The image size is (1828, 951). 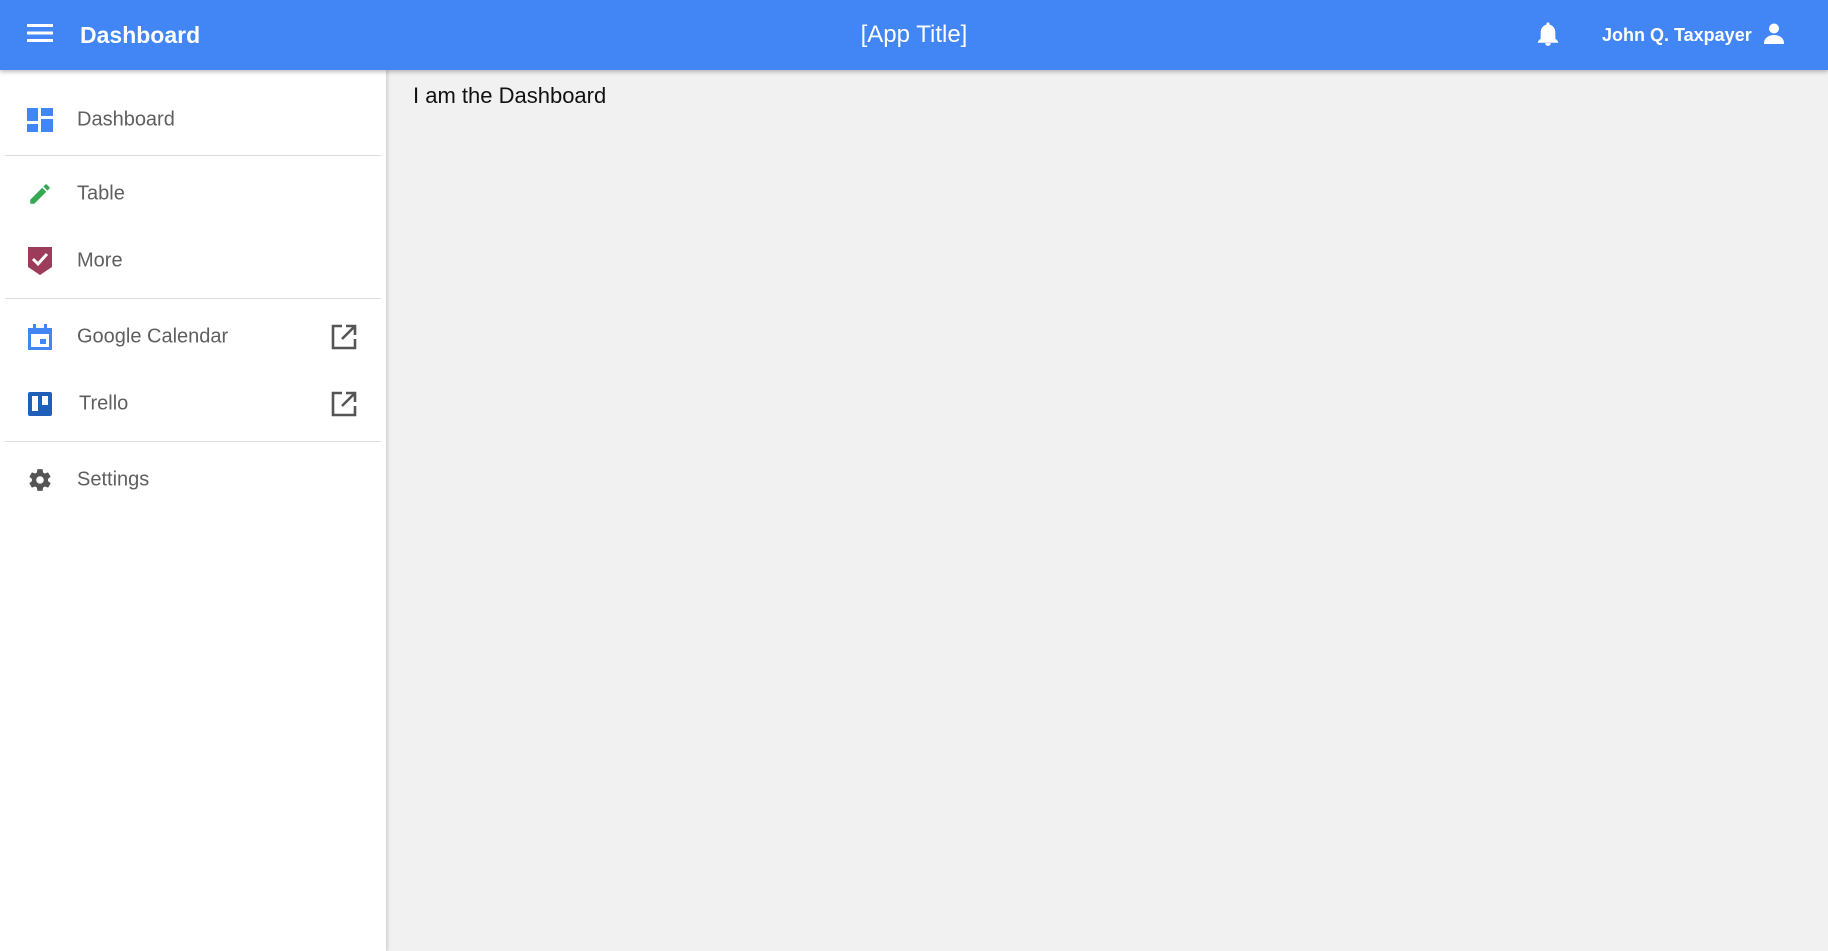 What do you see at coordinates (101, 193) in the screenshot?
I see `sidebar-item-label: Table` at bounding box center [101, 193].